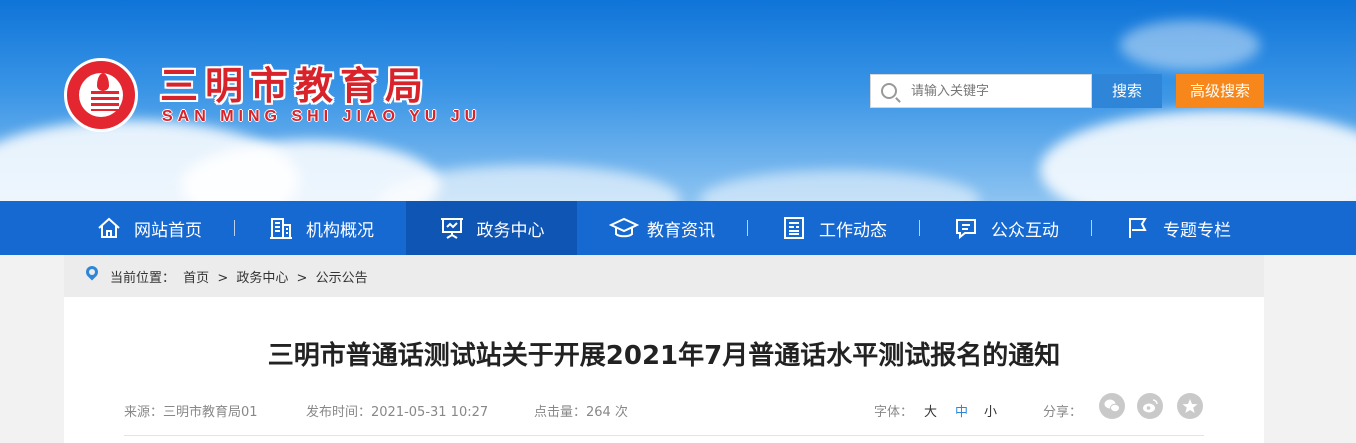  Describe the element at coordinates (889, 91) in the screenshot. I see `search-icon` at that location.